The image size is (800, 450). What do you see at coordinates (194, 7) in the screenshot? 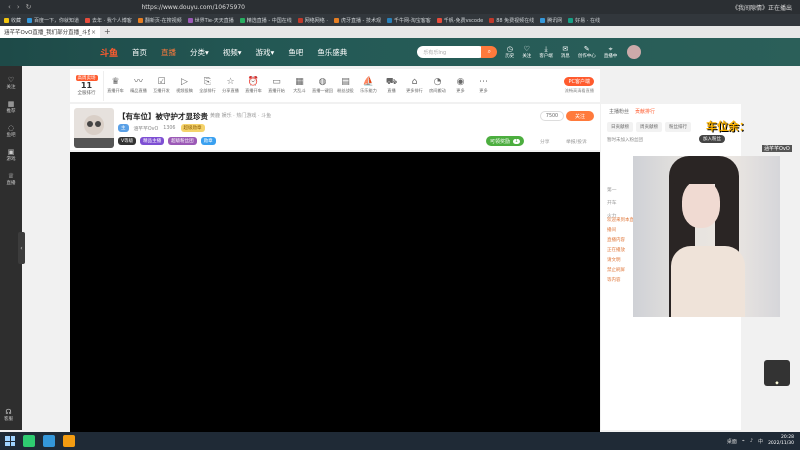
I see `url-field: https://www.douyu.com/10675970` at bounding box center [194, 7].